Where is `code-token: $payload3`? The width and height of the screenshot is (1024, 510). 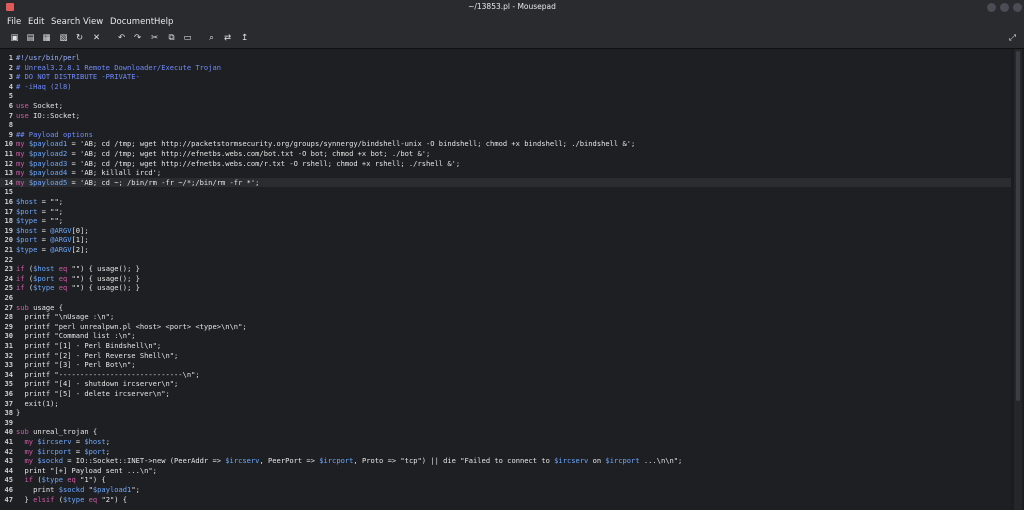 code-token: $payload3 is located at coordinates (48, 163).